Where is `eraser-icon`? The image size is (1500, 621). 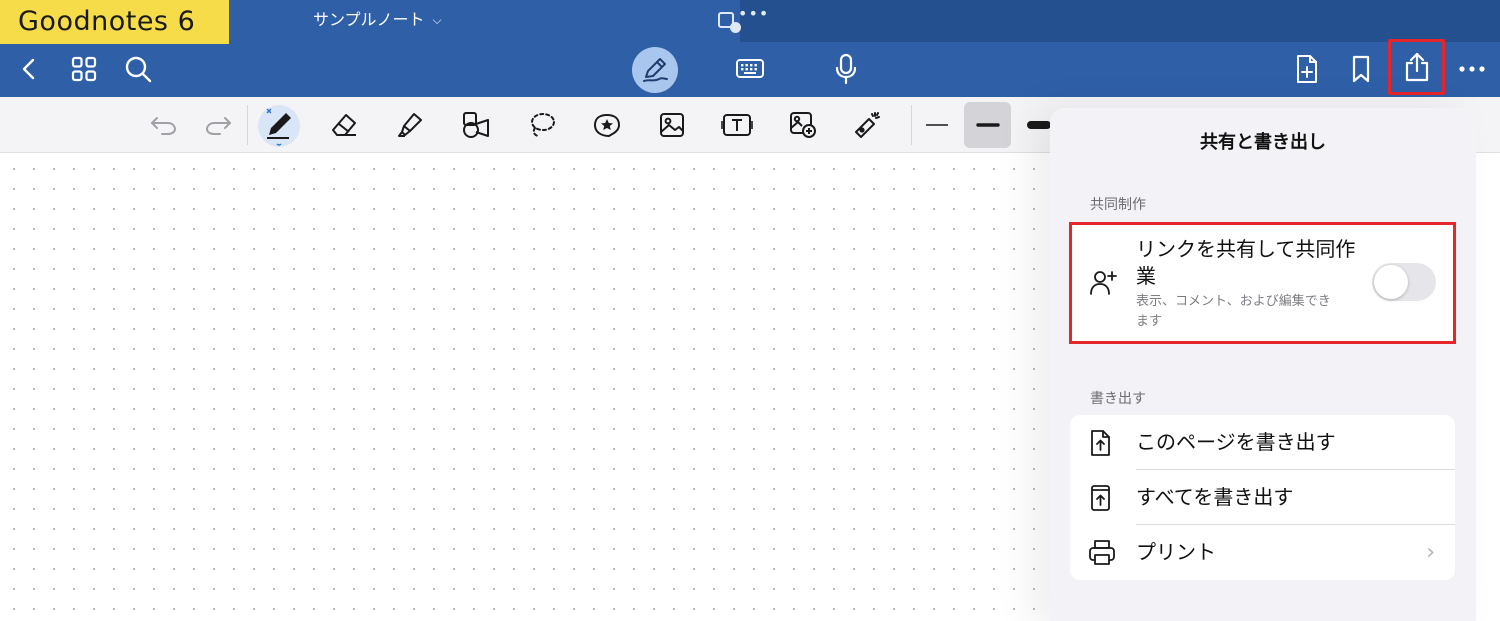 eraser-icon is located at coordinates (344, 125).